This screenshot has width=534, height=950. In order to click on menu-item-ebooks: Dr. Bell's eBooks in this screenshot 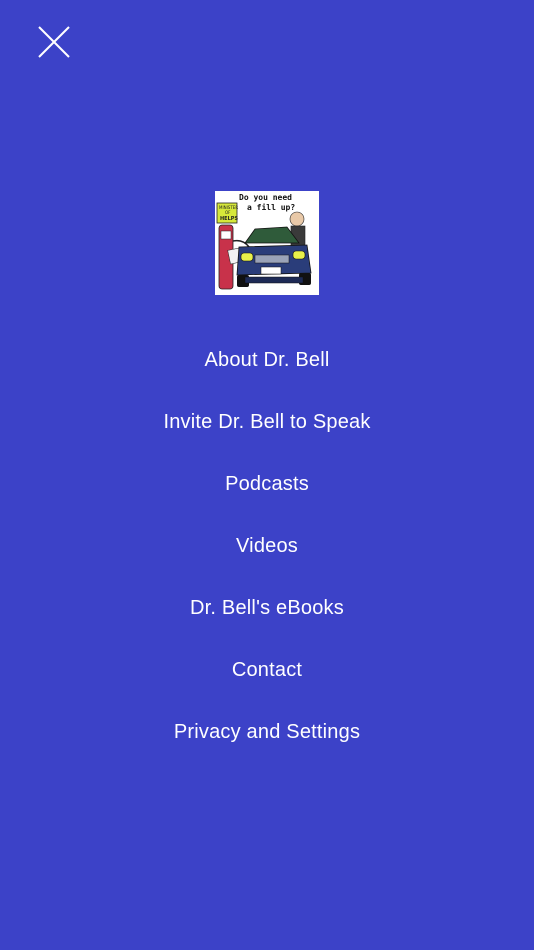, I will do `click(267, 608)`.